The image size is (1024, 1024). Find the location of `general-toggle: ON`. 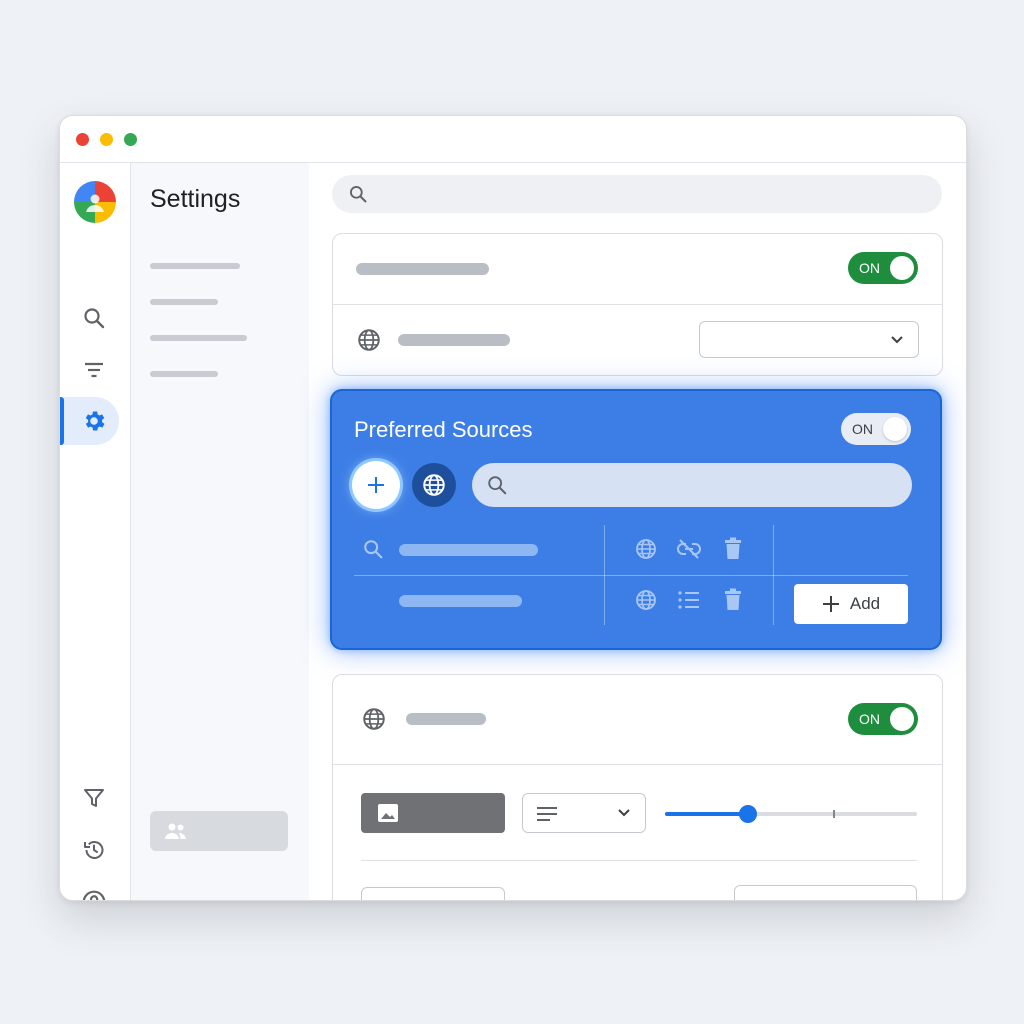

general-toggle: ON is located at coordinates (883, 268).